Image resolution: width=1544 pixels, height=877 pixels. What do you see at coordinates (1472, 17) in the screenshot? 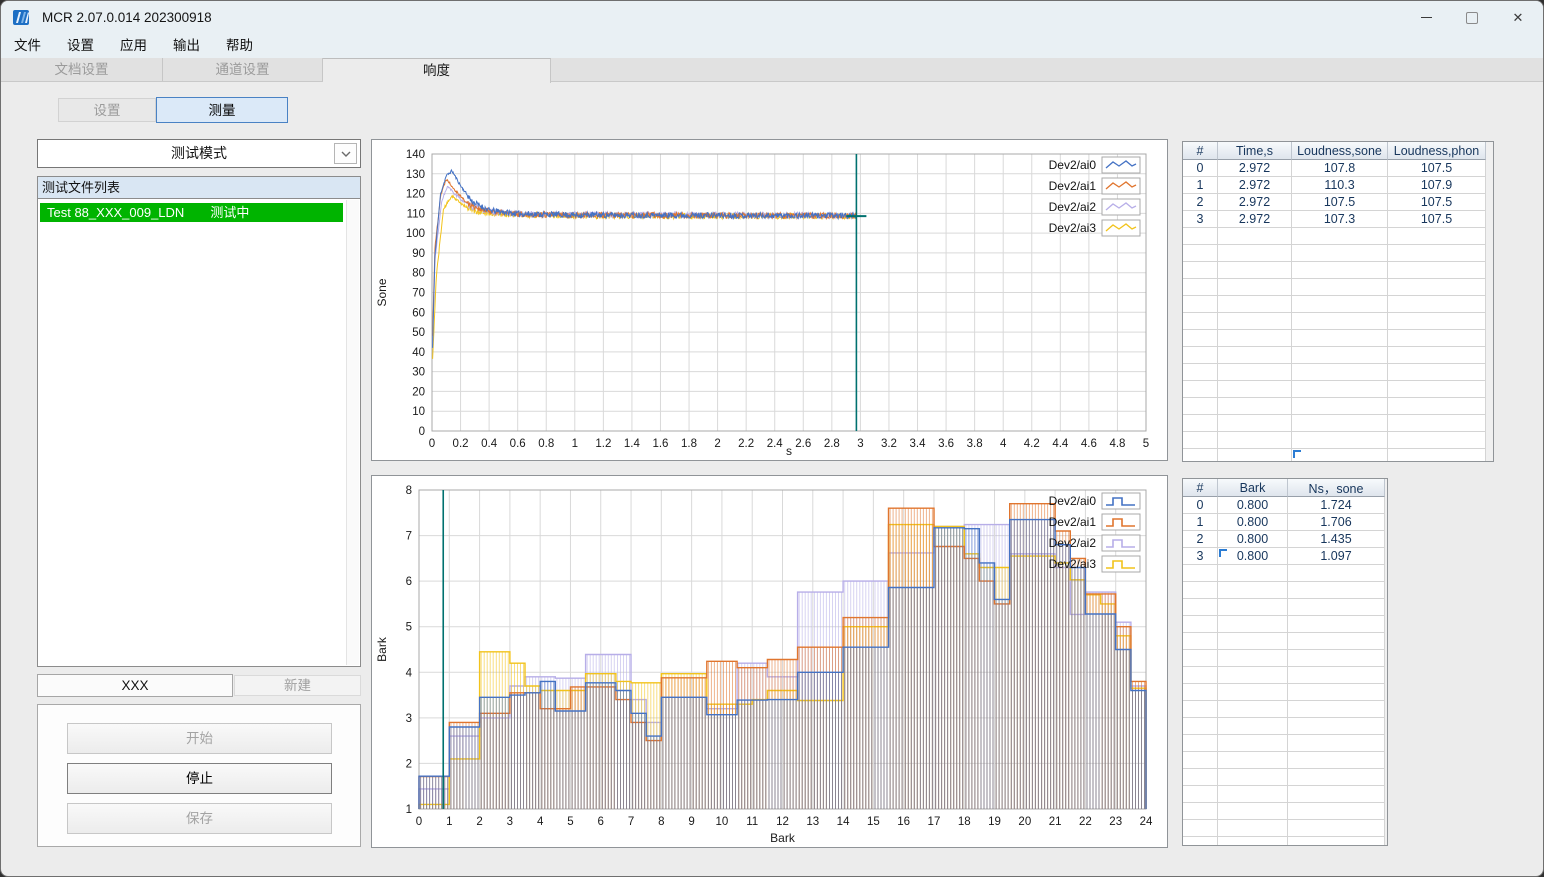
I see `maximize-button` at bounding box center [1472, 17].